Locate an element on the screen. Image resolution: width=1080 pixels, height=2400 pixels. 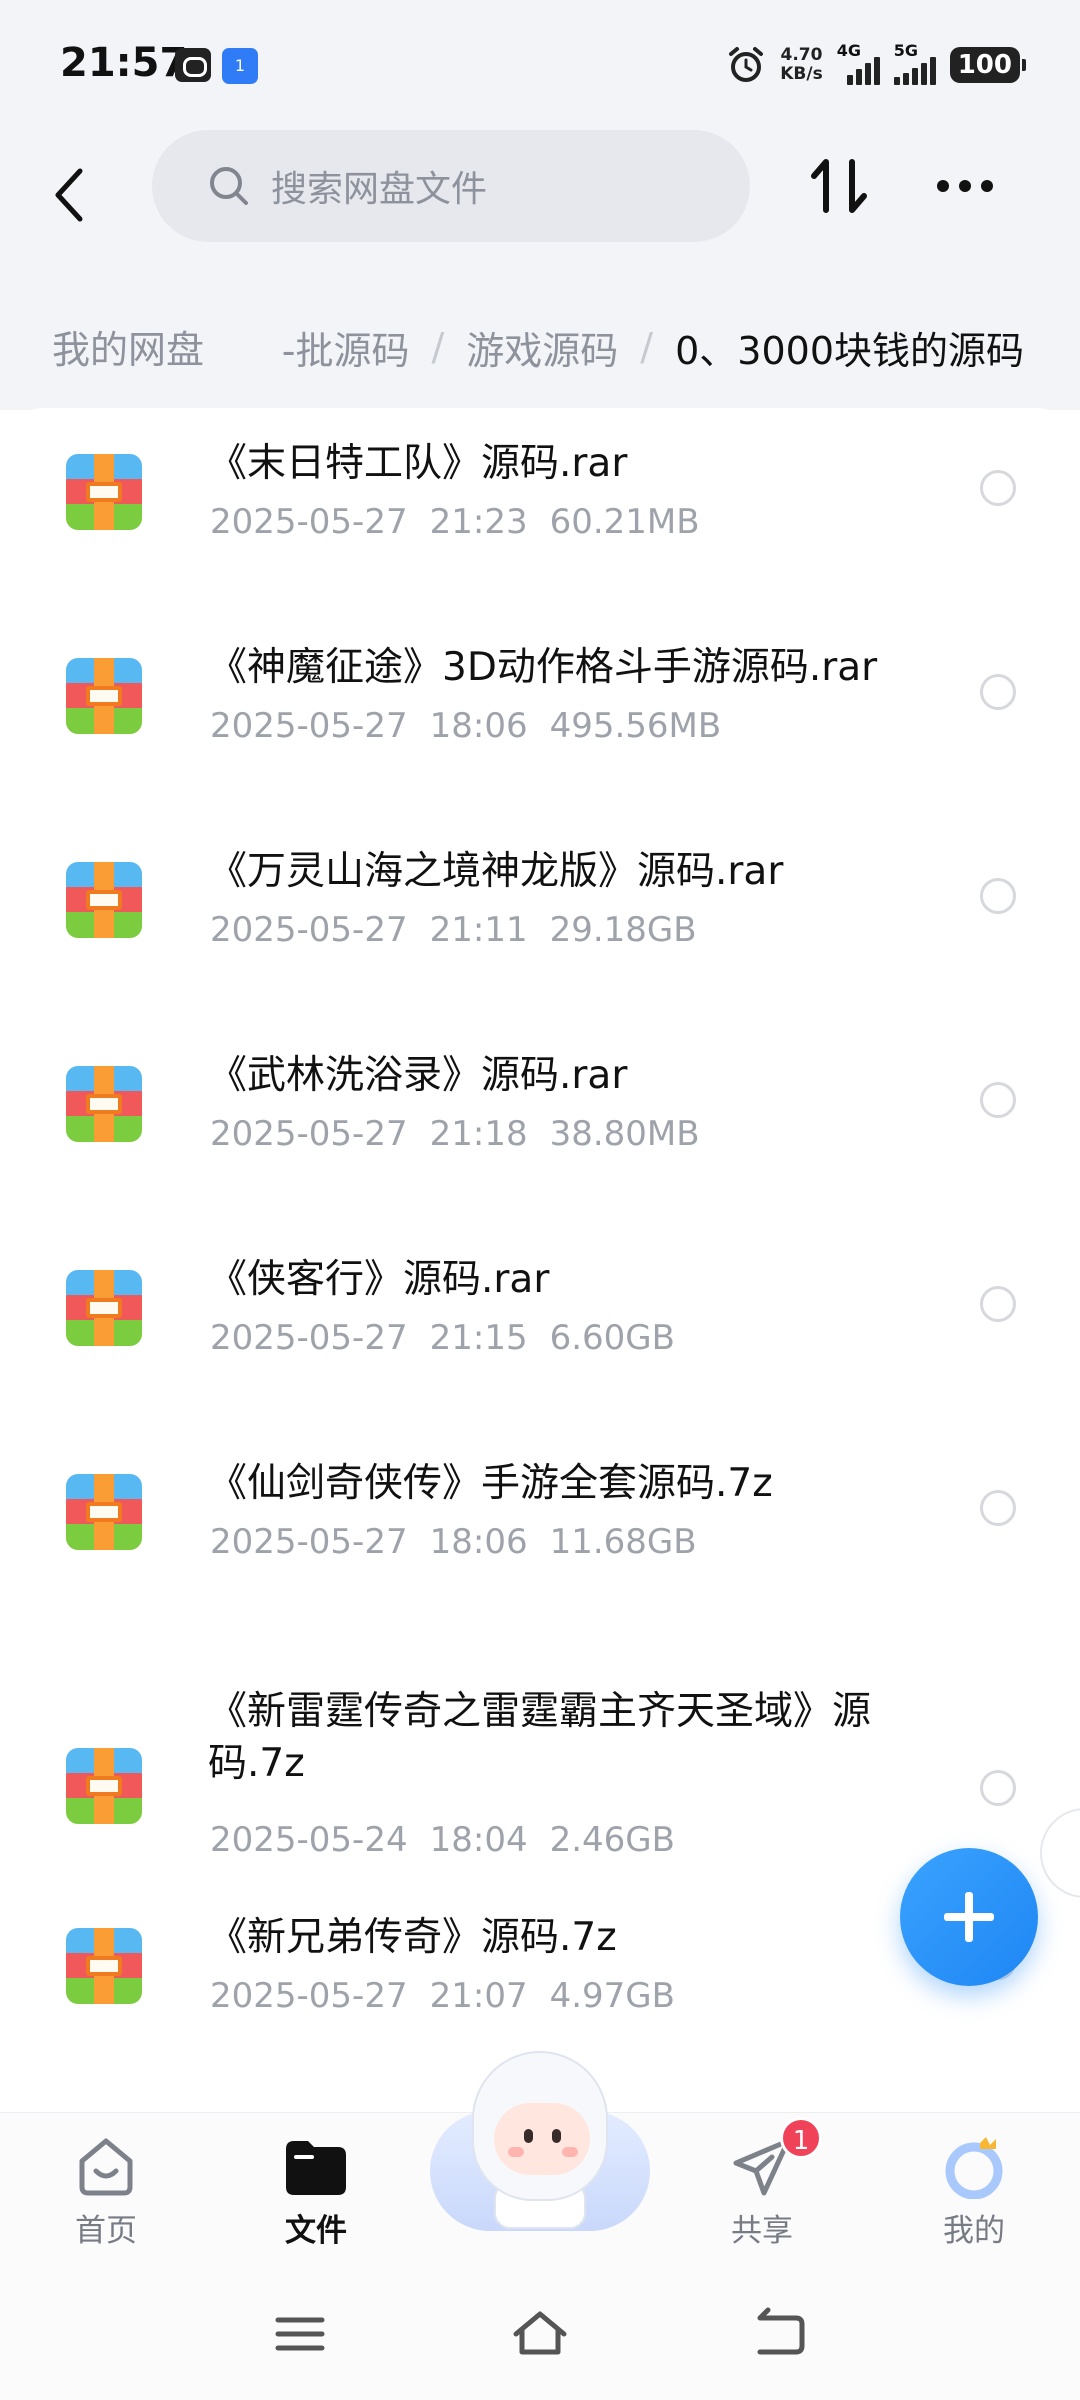
net-speed-unit: KB/s is located at coordinates (801, 74).